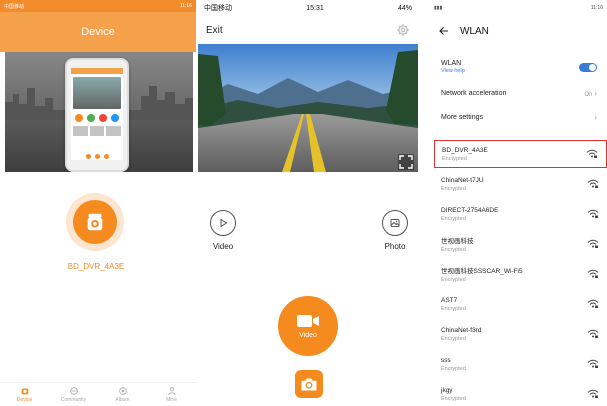  Describe the element at coordinates (518, 67) in the screenshot. I see `wlan-toggle-row: WLAN View help` at that location.